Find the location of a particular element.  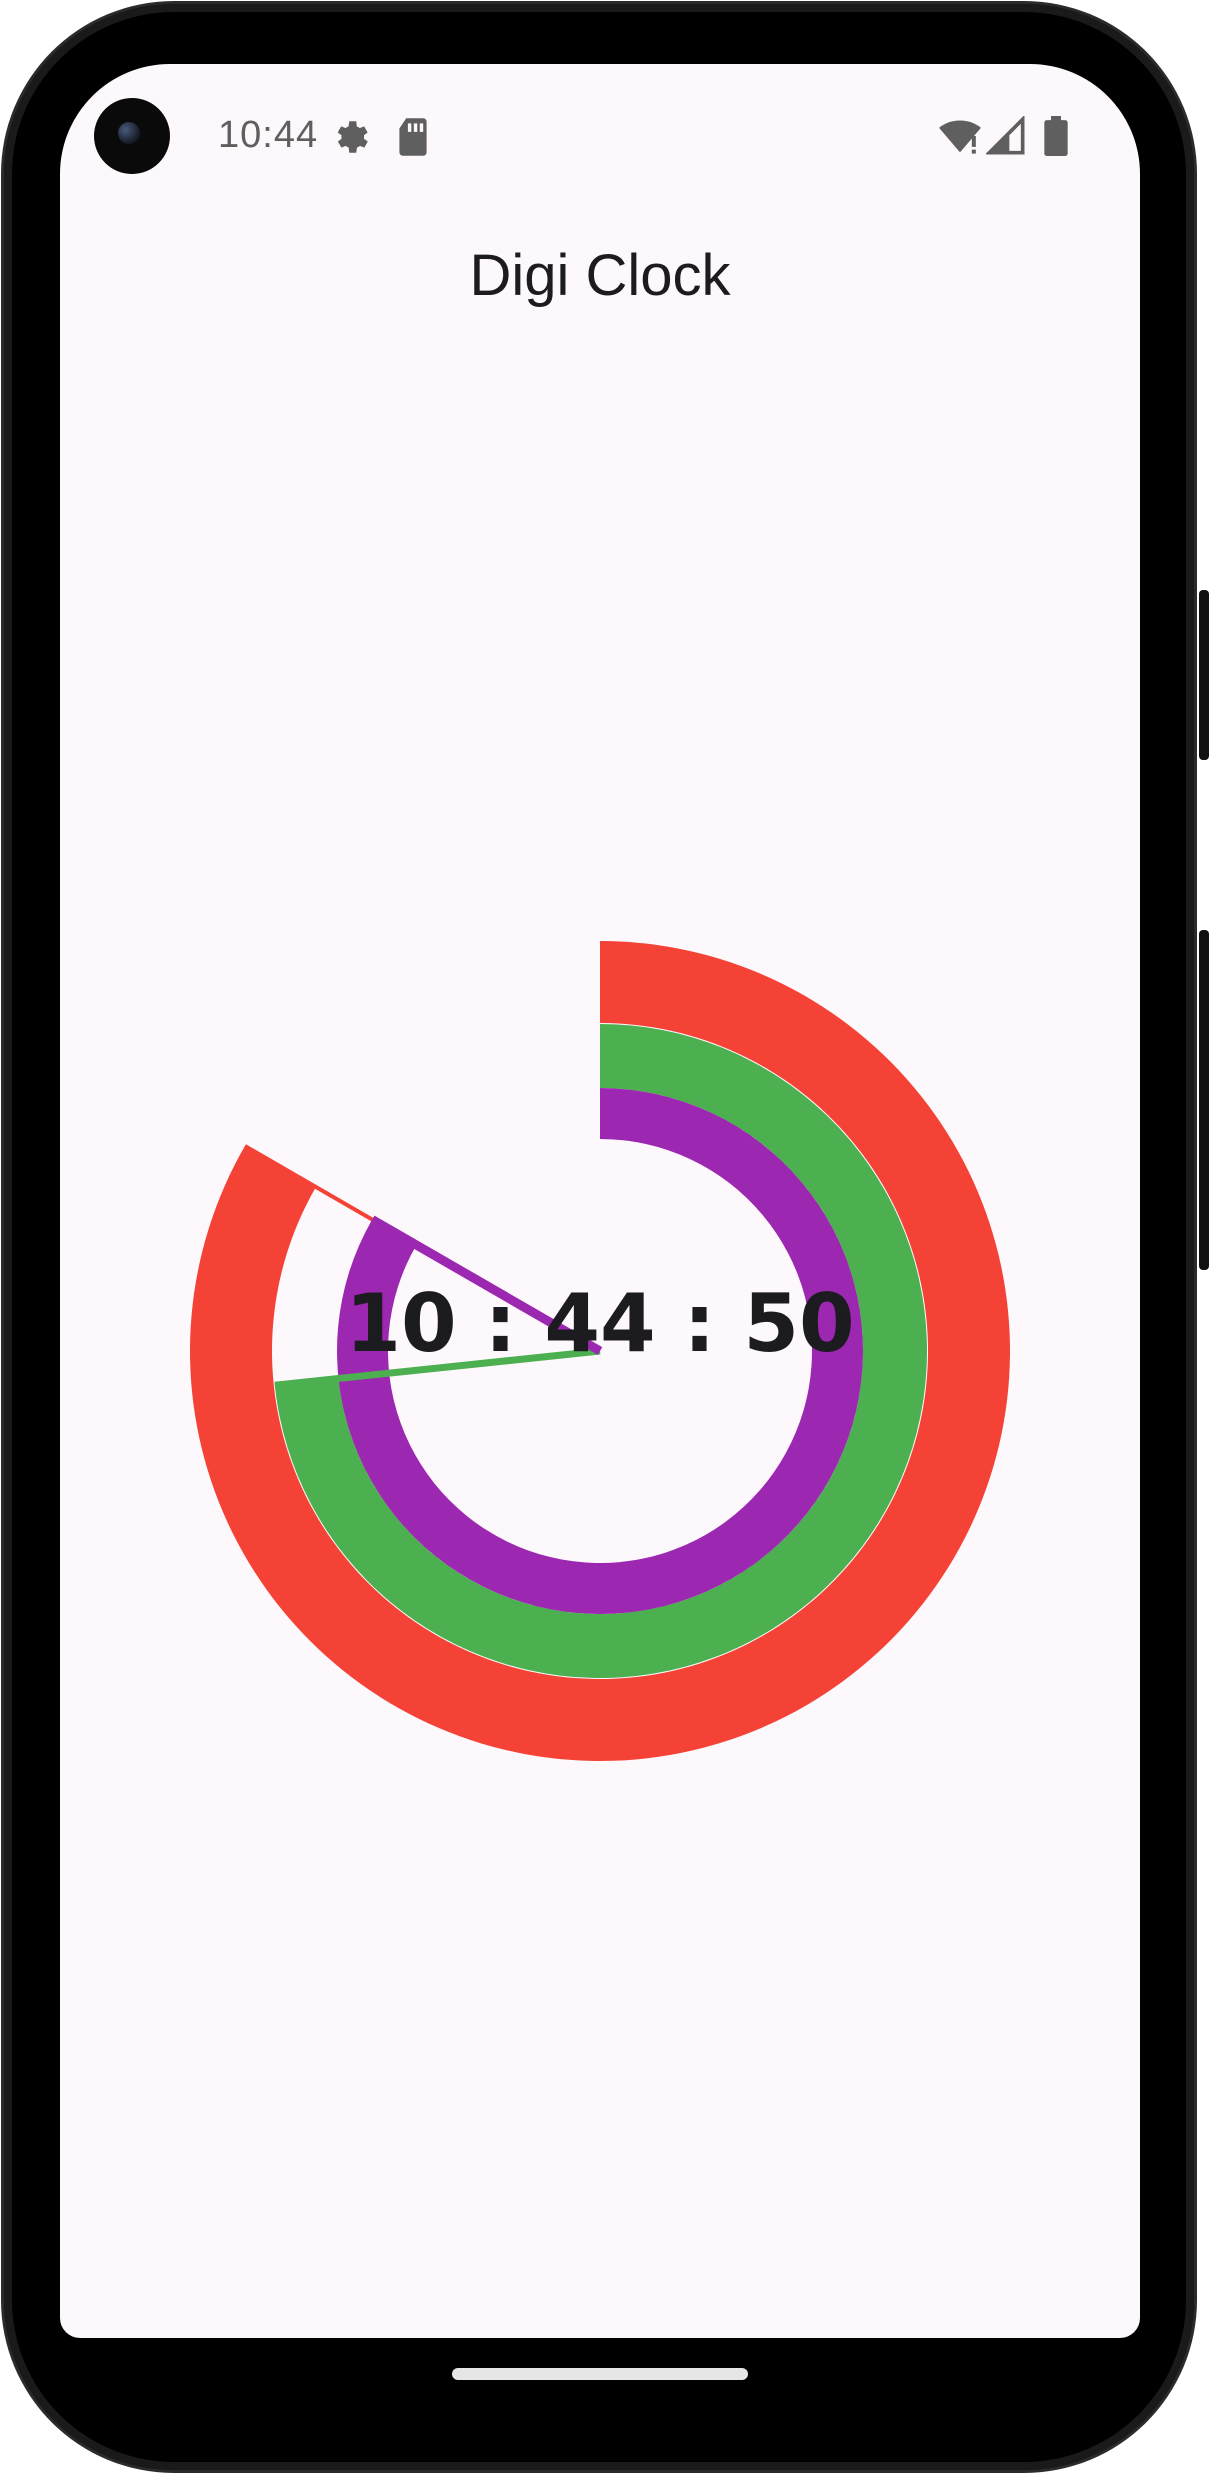

home-gesture-handle is located at coordinates (600, 2374).